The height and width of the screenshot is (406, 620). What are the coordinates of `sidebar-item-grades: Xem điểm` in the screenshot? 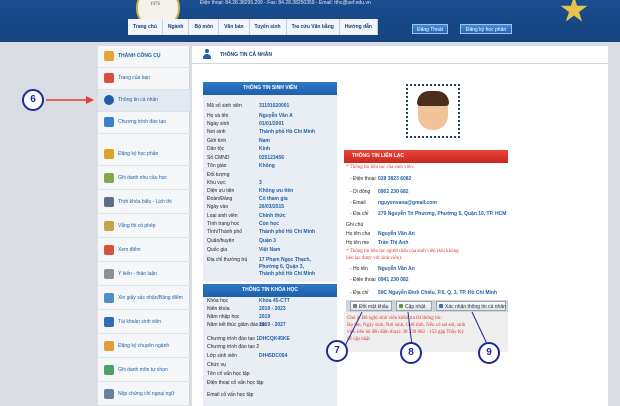 It's located at (144, 251).